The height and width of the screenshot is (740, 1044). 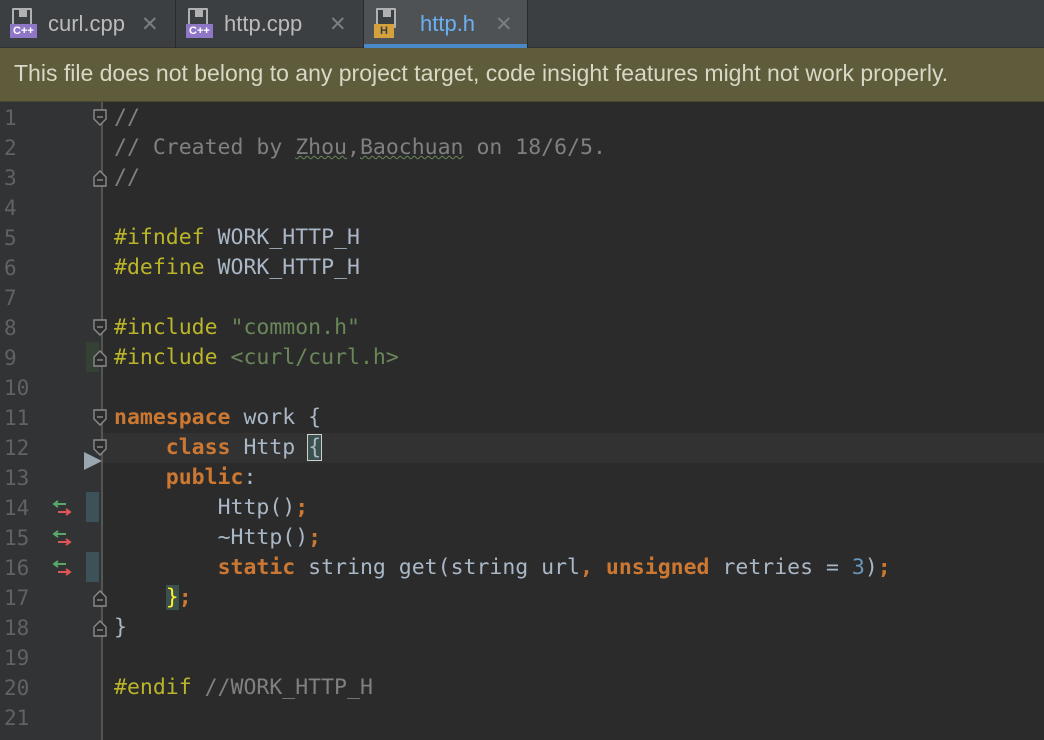 What do you see at coordinates (19, 658) in the screenshot?
I see `line-number: 19` at bounding box center [19, 658].